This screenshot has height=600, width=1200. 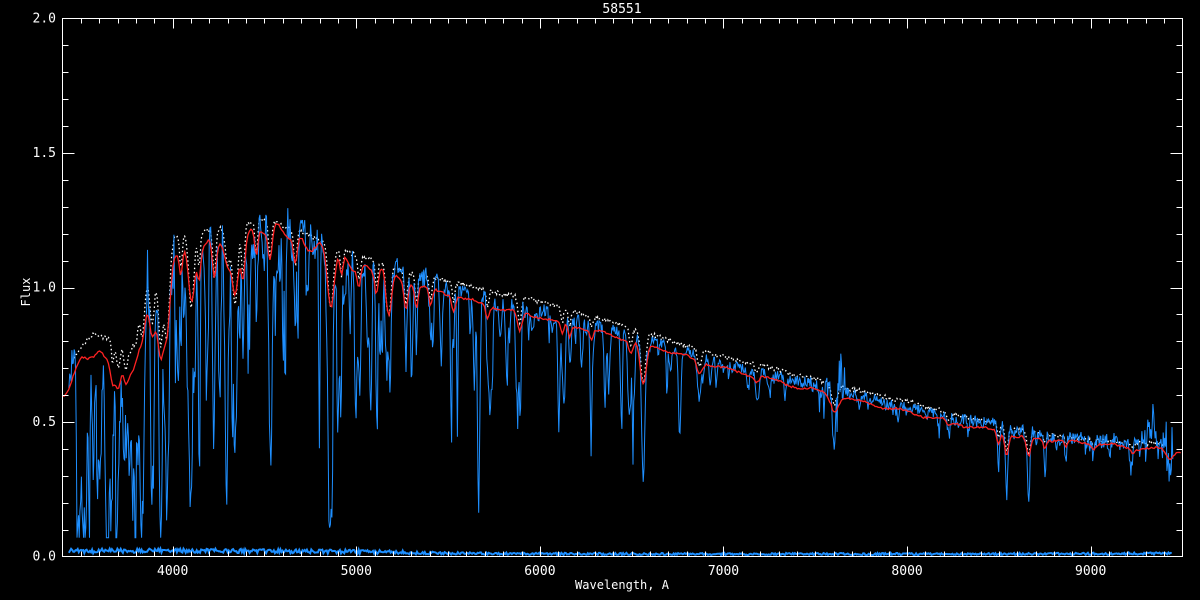 I want to click on chart-title: 58551, so click(x=621, y=9).